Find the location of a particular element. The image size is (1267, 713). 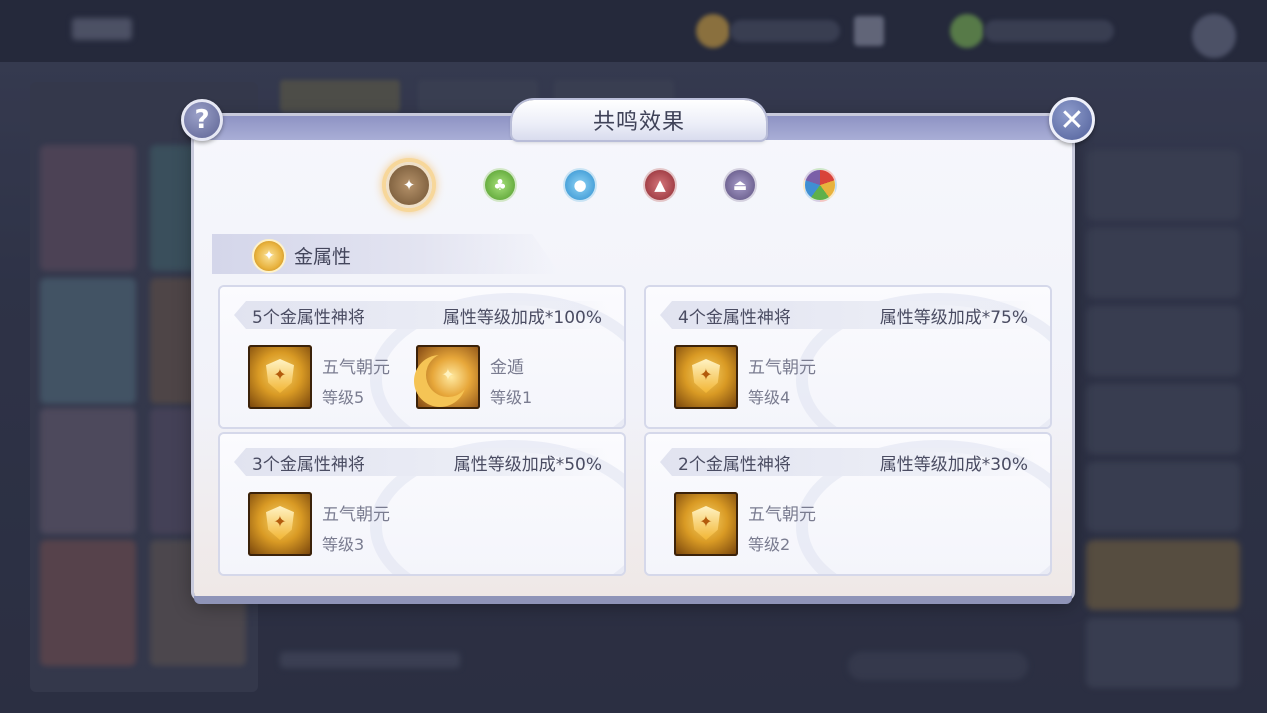

dialog-title: 共鸣效果 is located at coordinates (638, 122).